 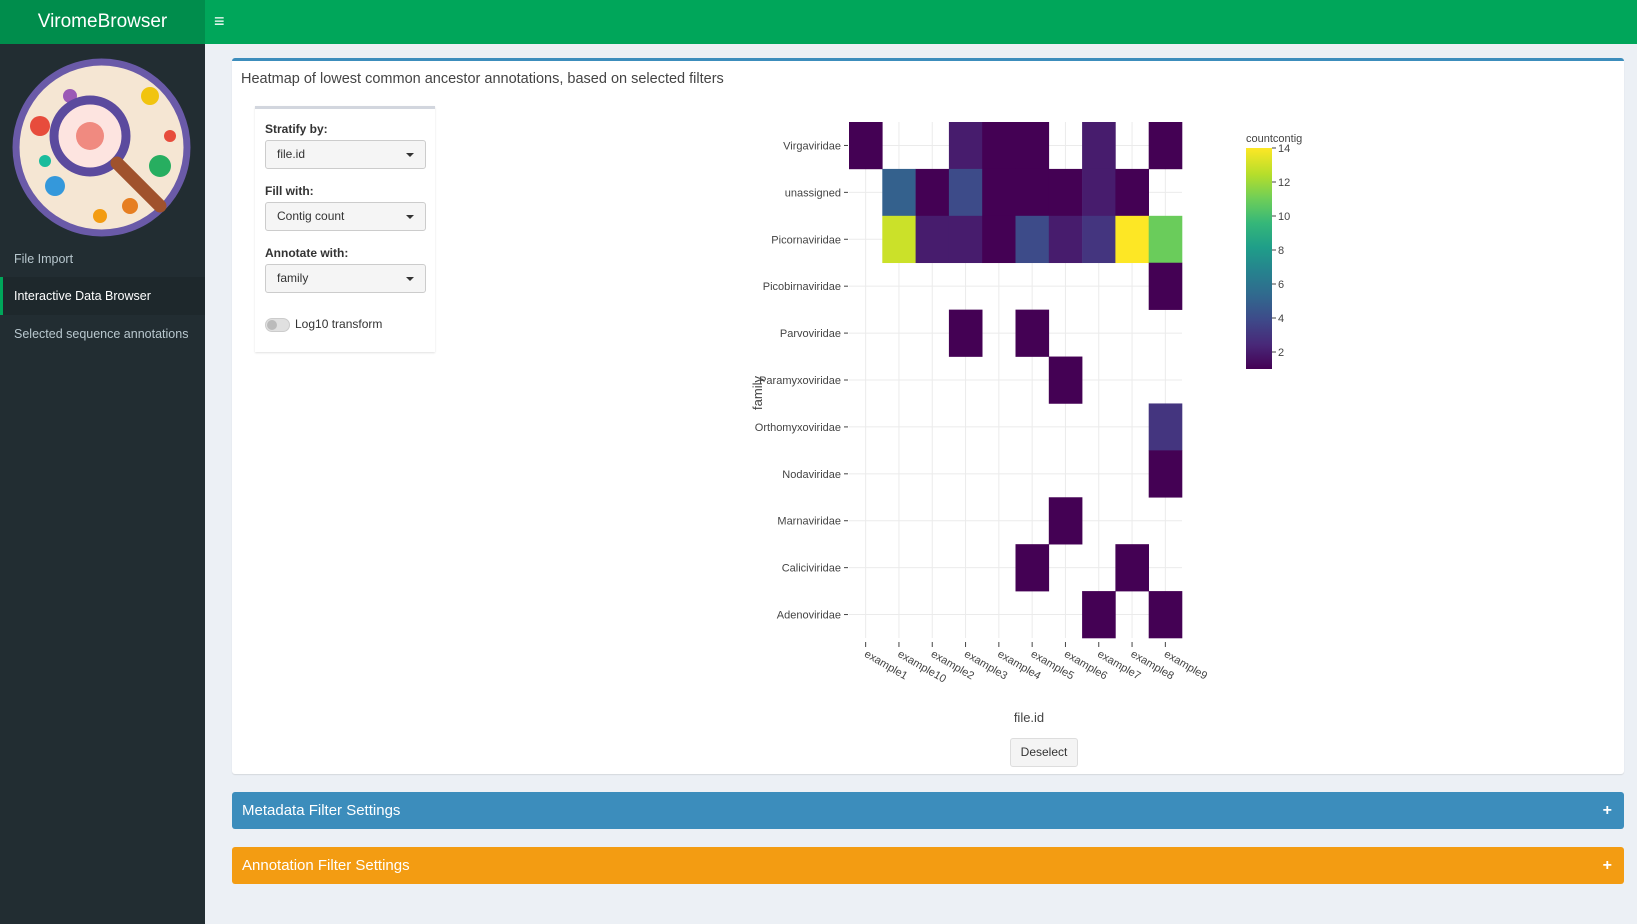 I want to click on annotate-label: Annotate with:, so click(x=307, y=253).